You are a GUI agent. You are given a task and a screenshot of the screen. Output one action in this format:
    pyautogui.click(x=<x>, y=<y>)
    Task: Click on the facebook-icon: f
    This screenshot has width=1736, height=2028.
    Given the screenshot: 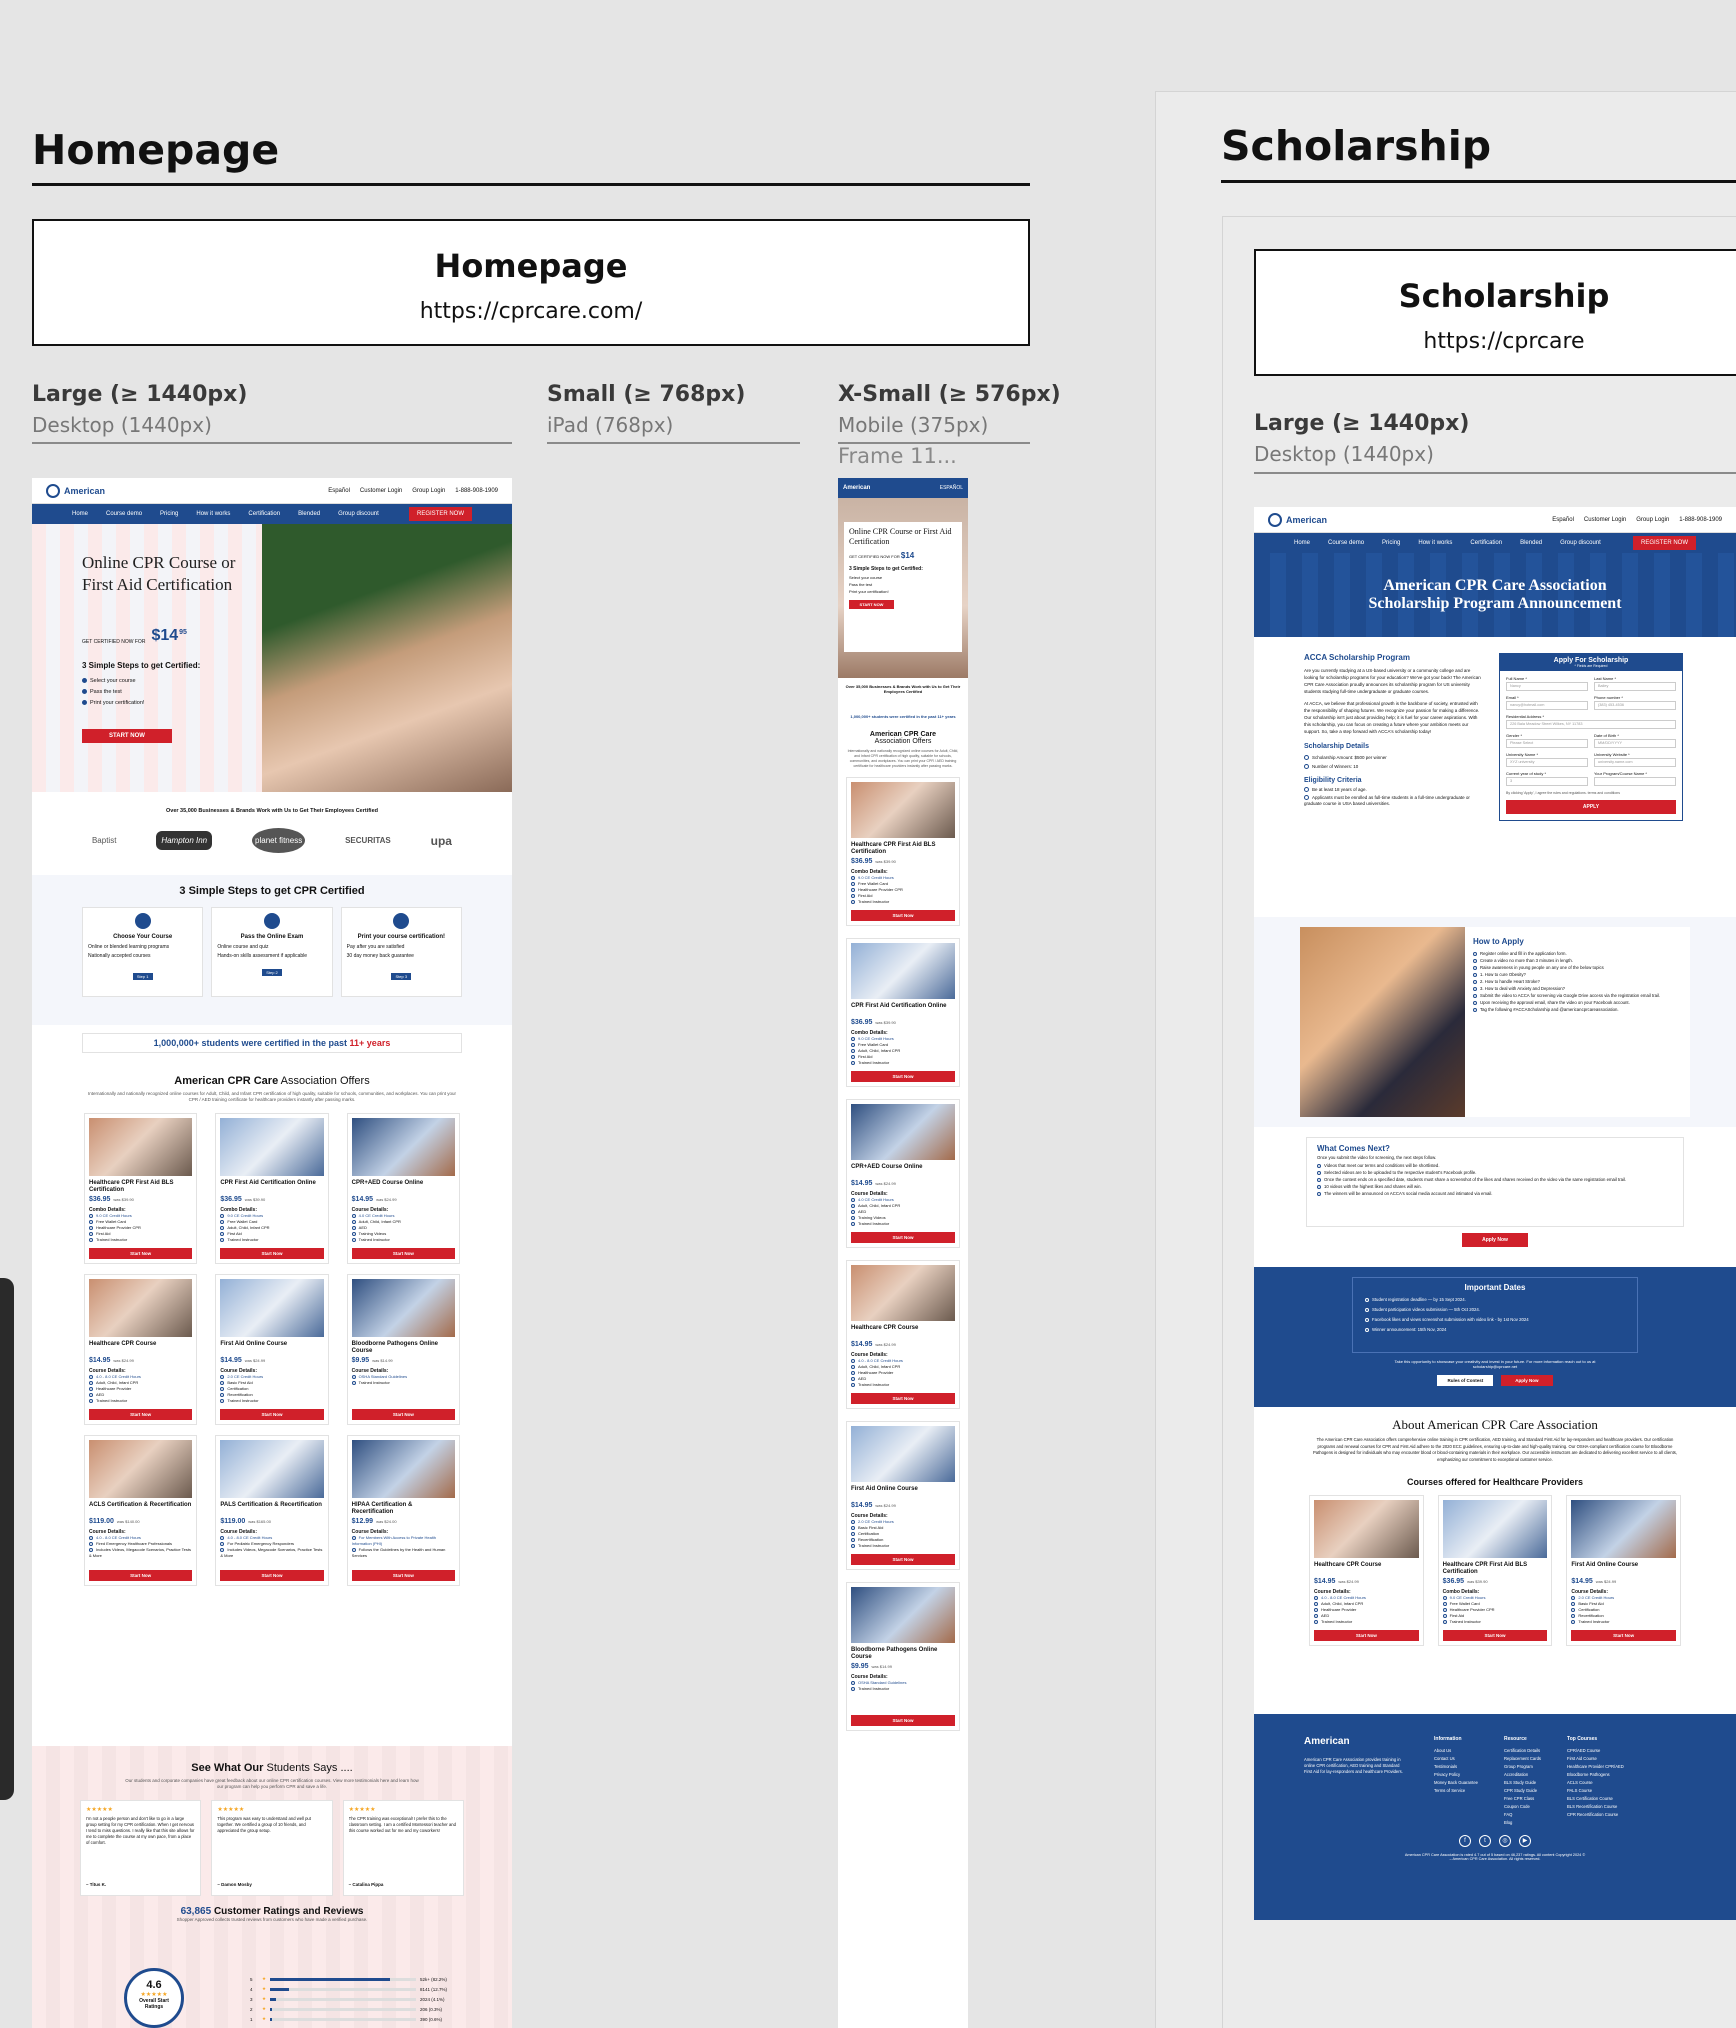 What is the action you would take?
    pyautogui.click(x=1465, y=1841)
    